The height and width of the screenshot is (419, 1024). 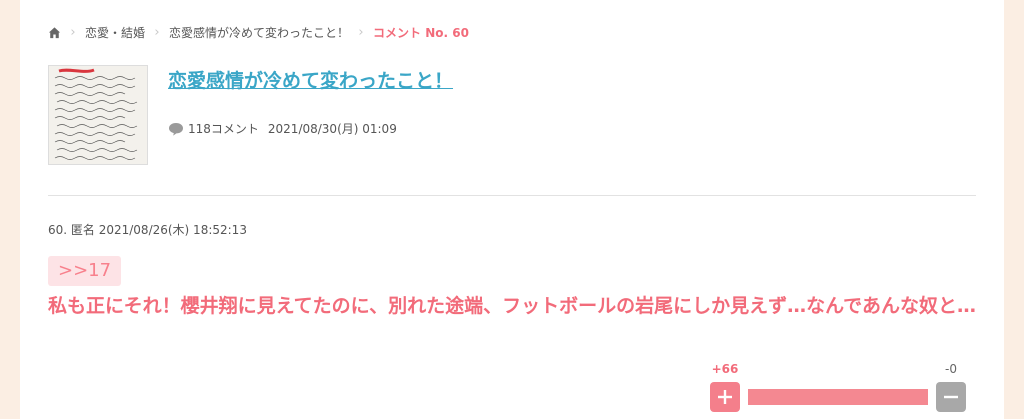 I want to click on breadcrumb-category: 恋愛・結婚, so click(x=115, y=32).